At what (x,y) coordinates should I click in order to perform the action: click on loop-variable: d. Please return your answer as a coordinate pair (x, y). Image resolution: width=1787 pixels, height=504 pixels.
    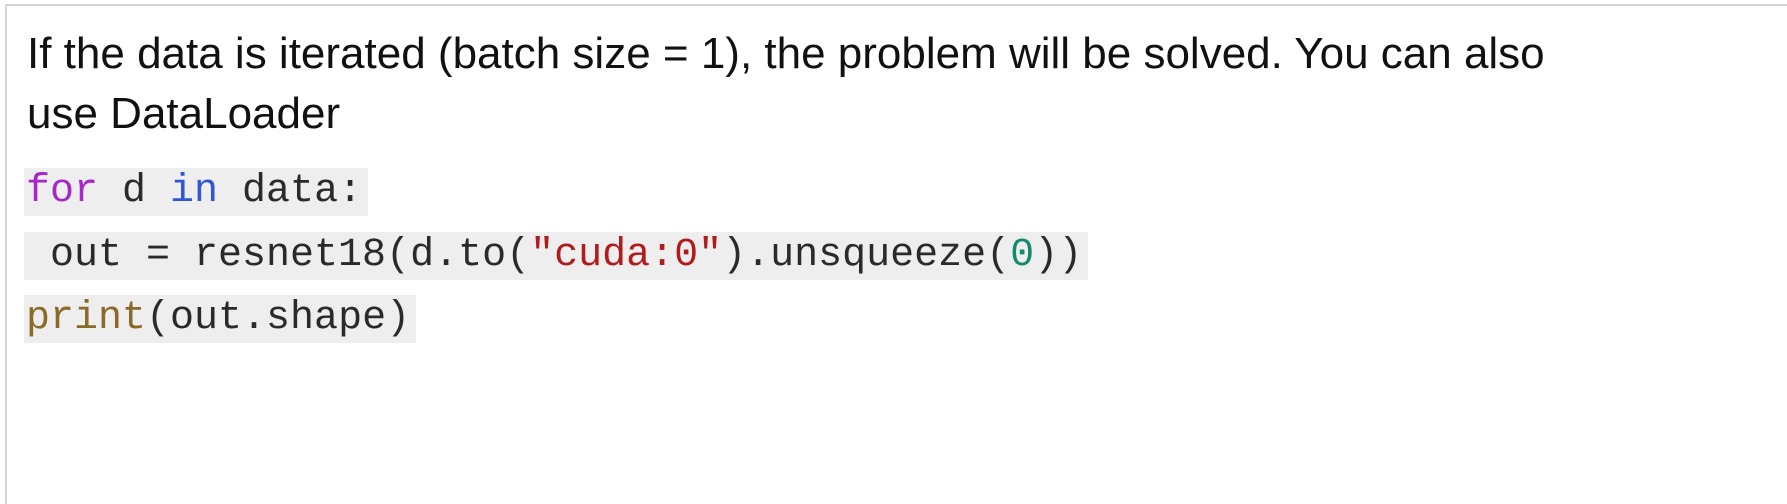
    Looking at the image, I should click on (134, 191).